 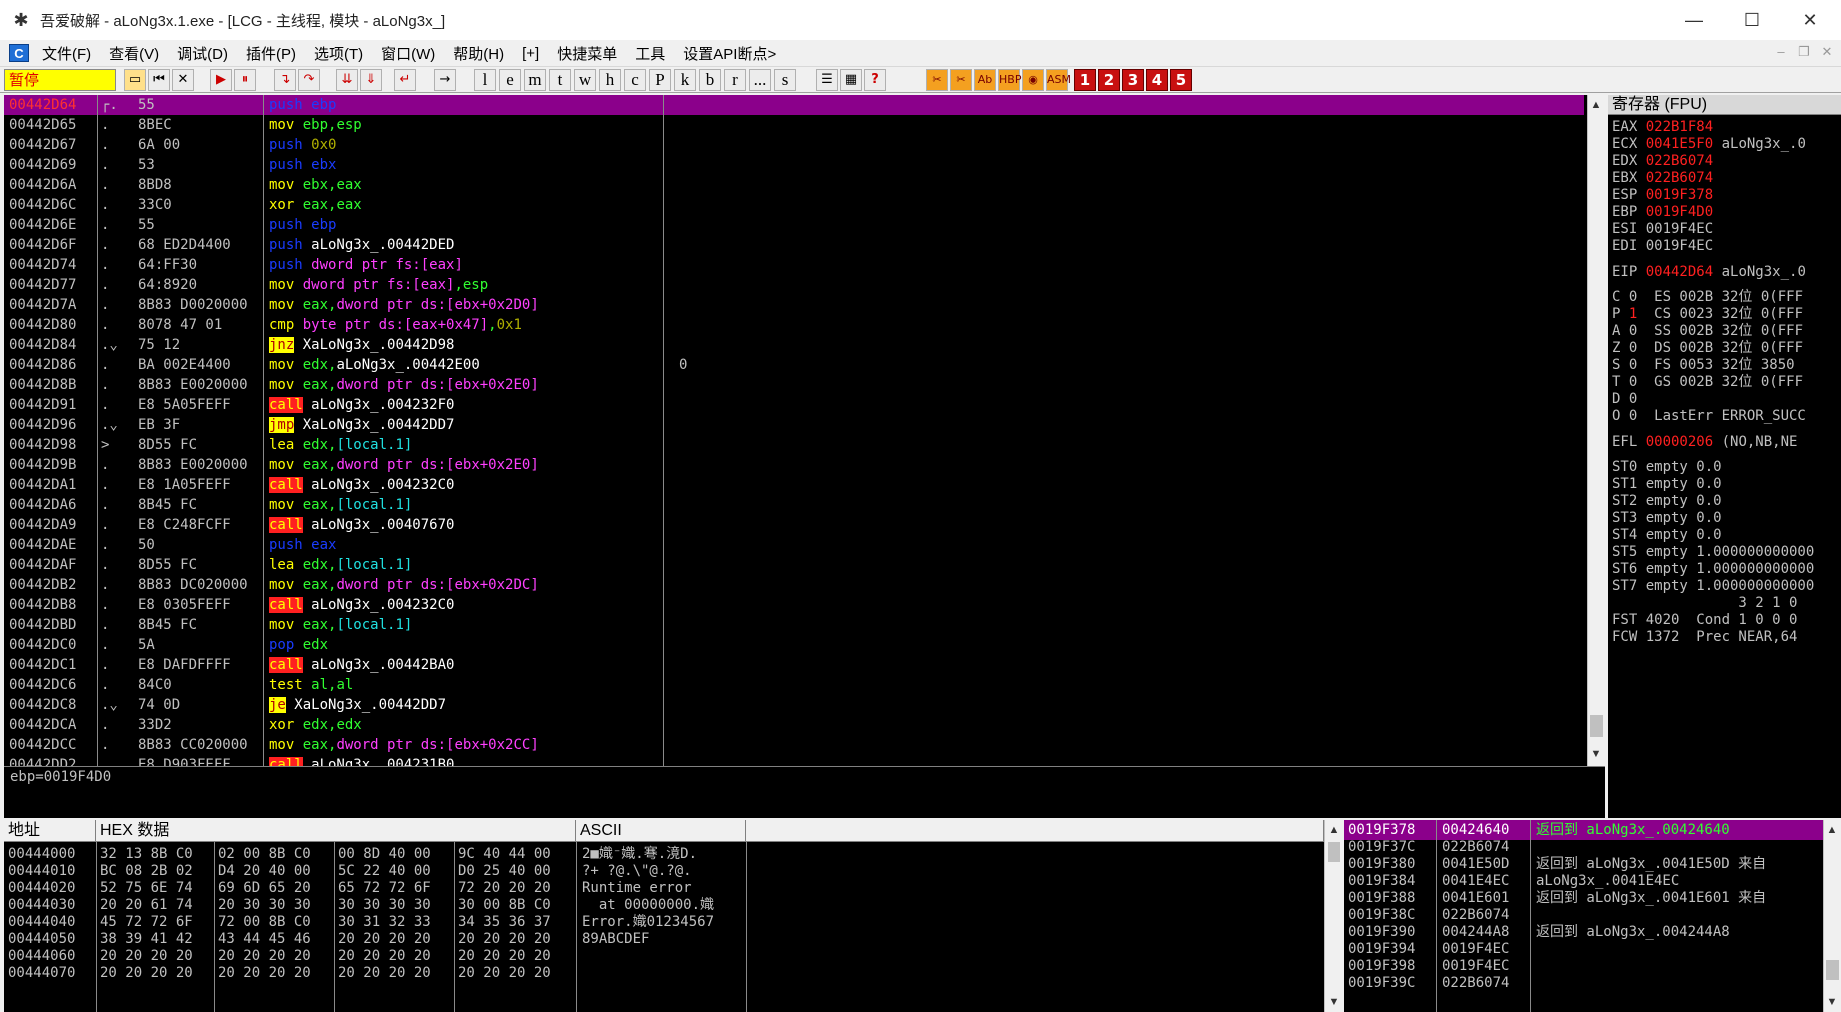 What do you see at coordinates (1596, 430) in the screenshot?
I see `disassembly-scrollbar: ▲ ▼` at bounding box center [1596, 430].